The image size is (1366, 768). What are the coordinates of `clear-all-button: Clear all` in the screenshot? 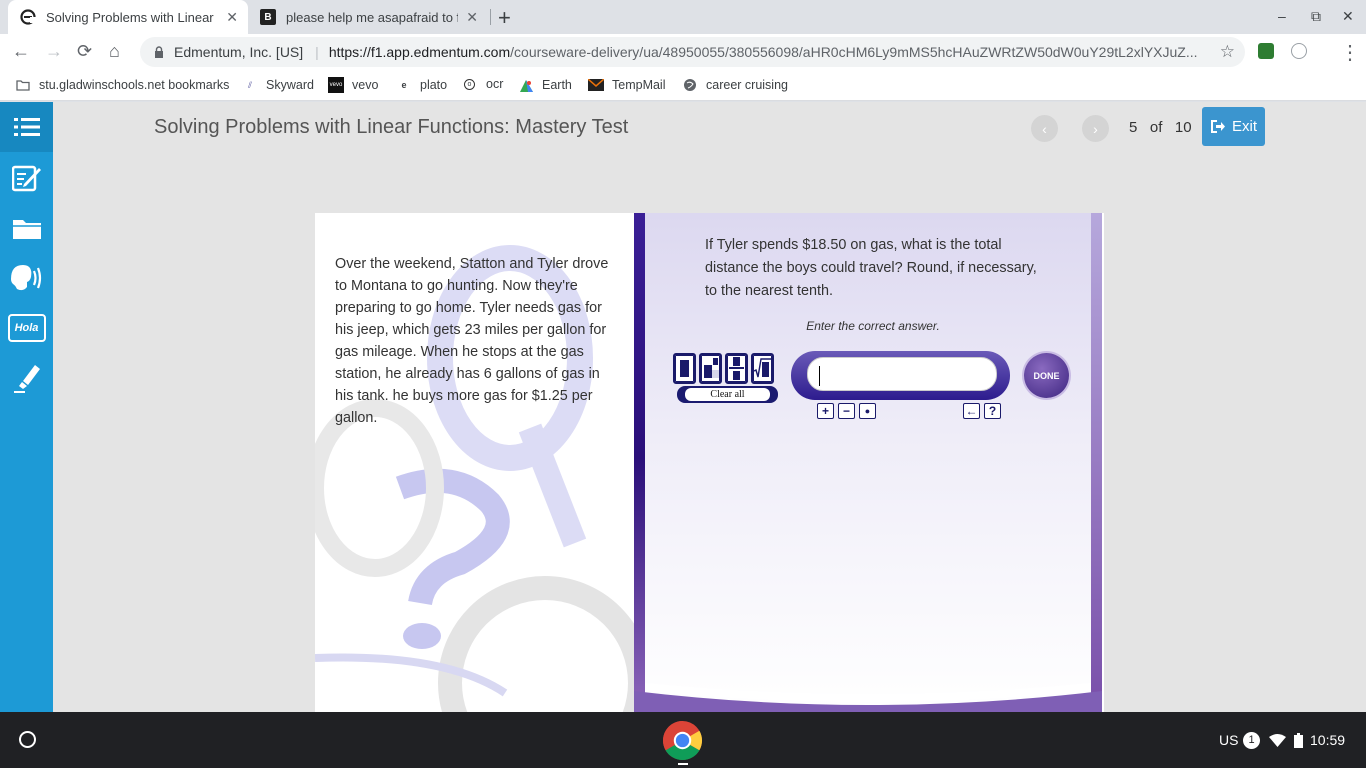 It's located at (727, 394).